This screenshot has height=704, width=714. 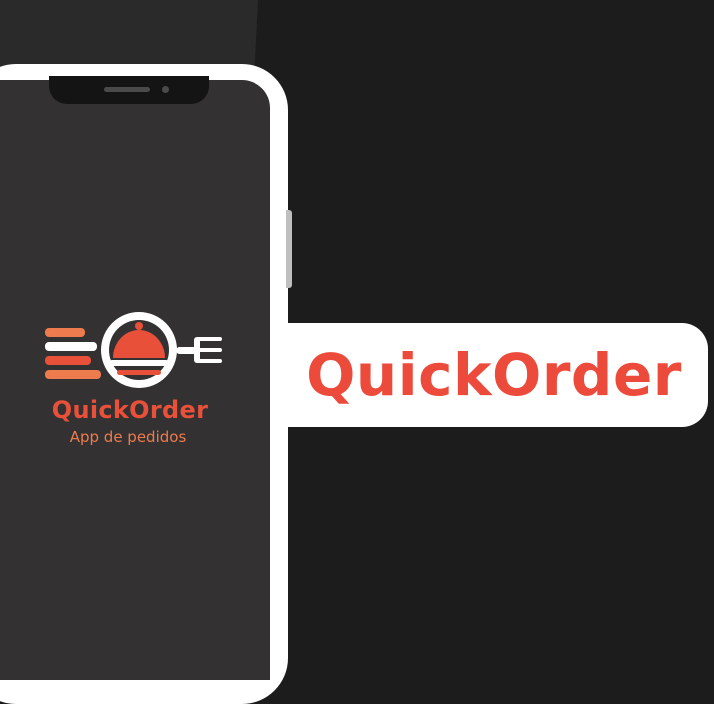 What do you see at coordinates (289, 249) in the screenshot?
I see `phone-side-button` at bounding box center [289, 249].